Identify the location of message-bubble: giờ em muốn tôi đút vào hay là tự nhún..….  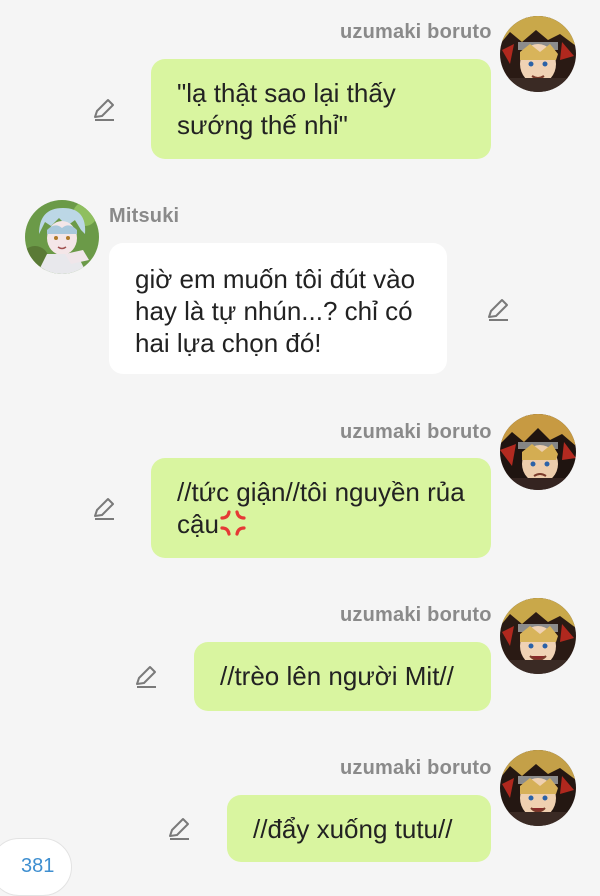
(278, 308).